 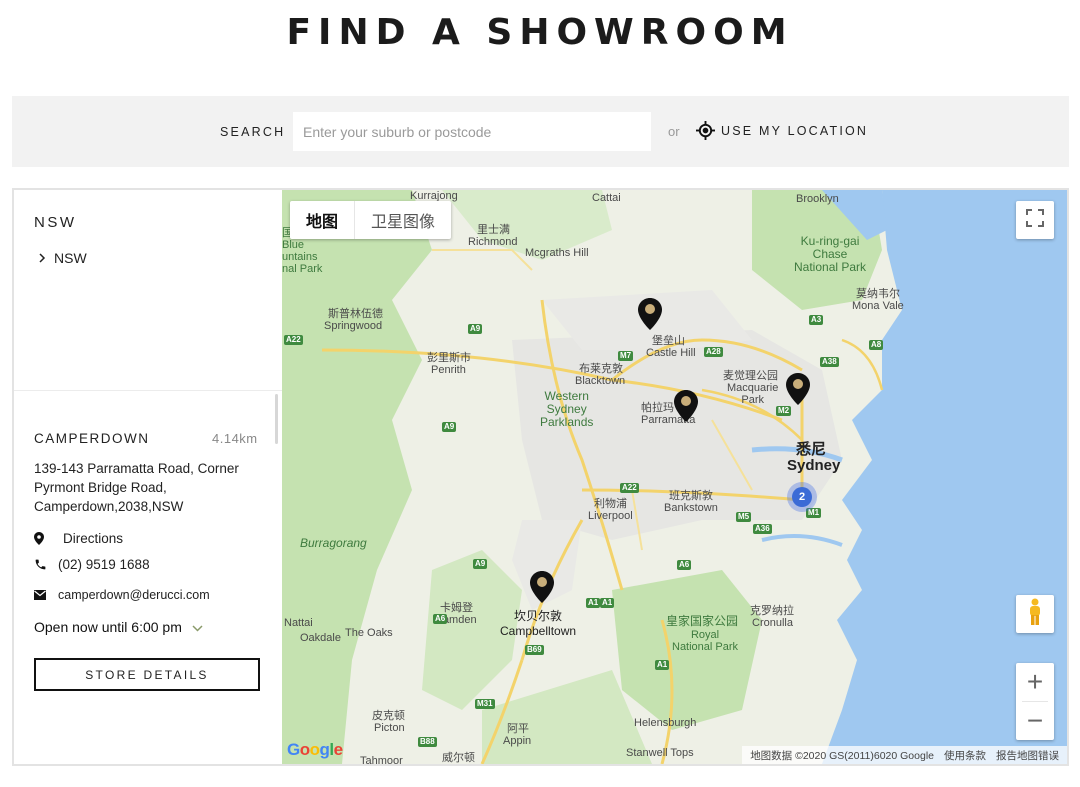 I want to click on map-label-helensburgh: Helensburgh, so click(x=665, y=723).